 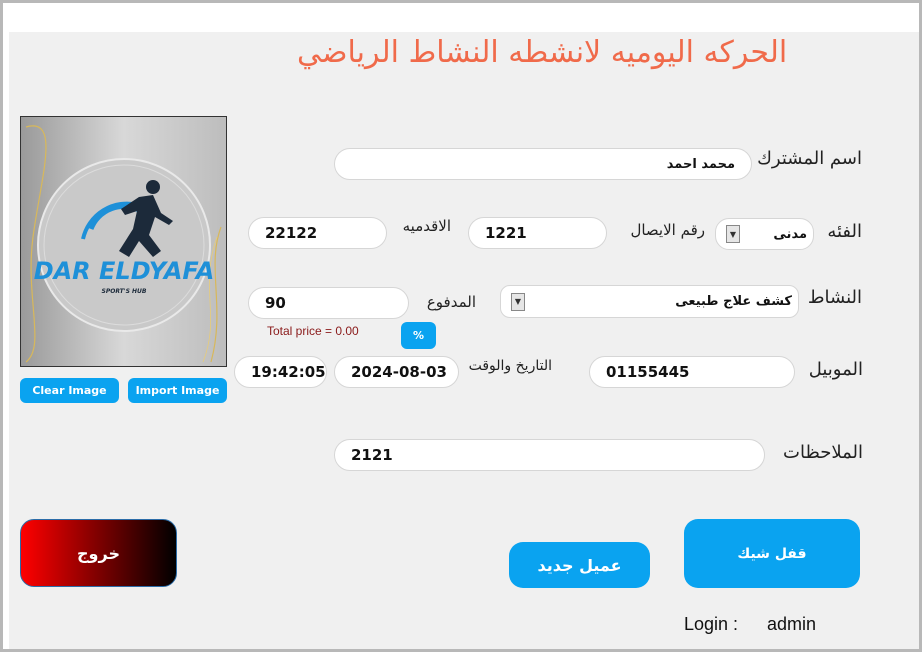 I want to click on lock-check-button: قفل شيك, so click(x=772, y=553).